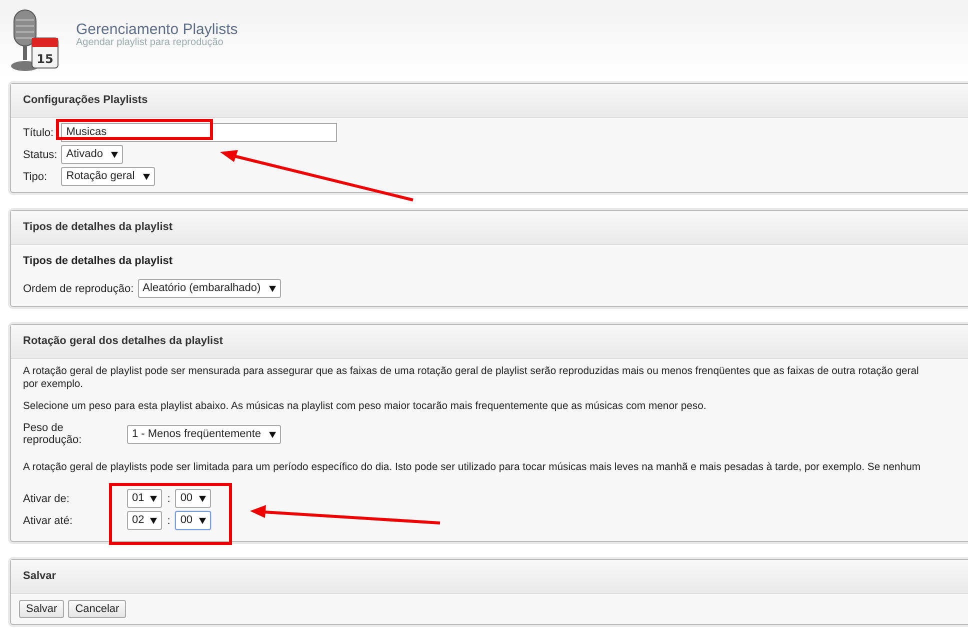  I want to click on form-button: Salvar, so click(41, 609).